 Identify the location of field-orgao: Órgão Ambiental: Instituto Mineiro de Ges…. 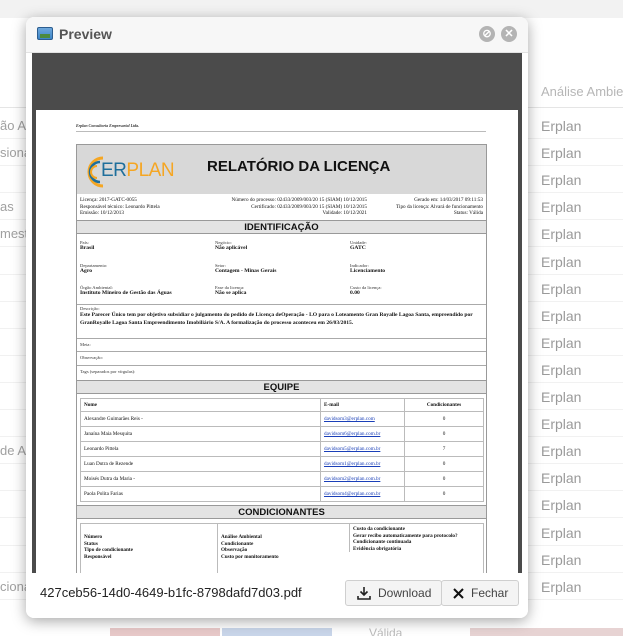
(126, 290).